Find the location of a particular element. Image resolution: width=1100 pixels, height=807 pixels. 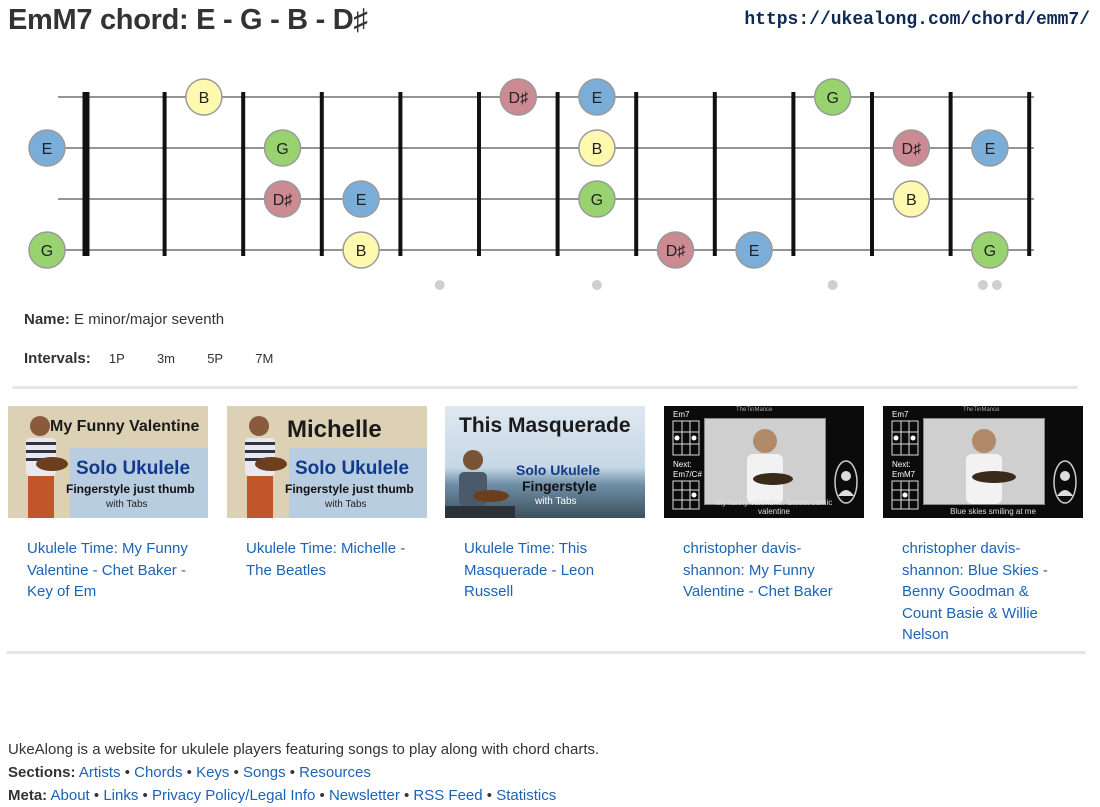

video-caption: Blue skies smiling at me is located at coordinates (993, 511).